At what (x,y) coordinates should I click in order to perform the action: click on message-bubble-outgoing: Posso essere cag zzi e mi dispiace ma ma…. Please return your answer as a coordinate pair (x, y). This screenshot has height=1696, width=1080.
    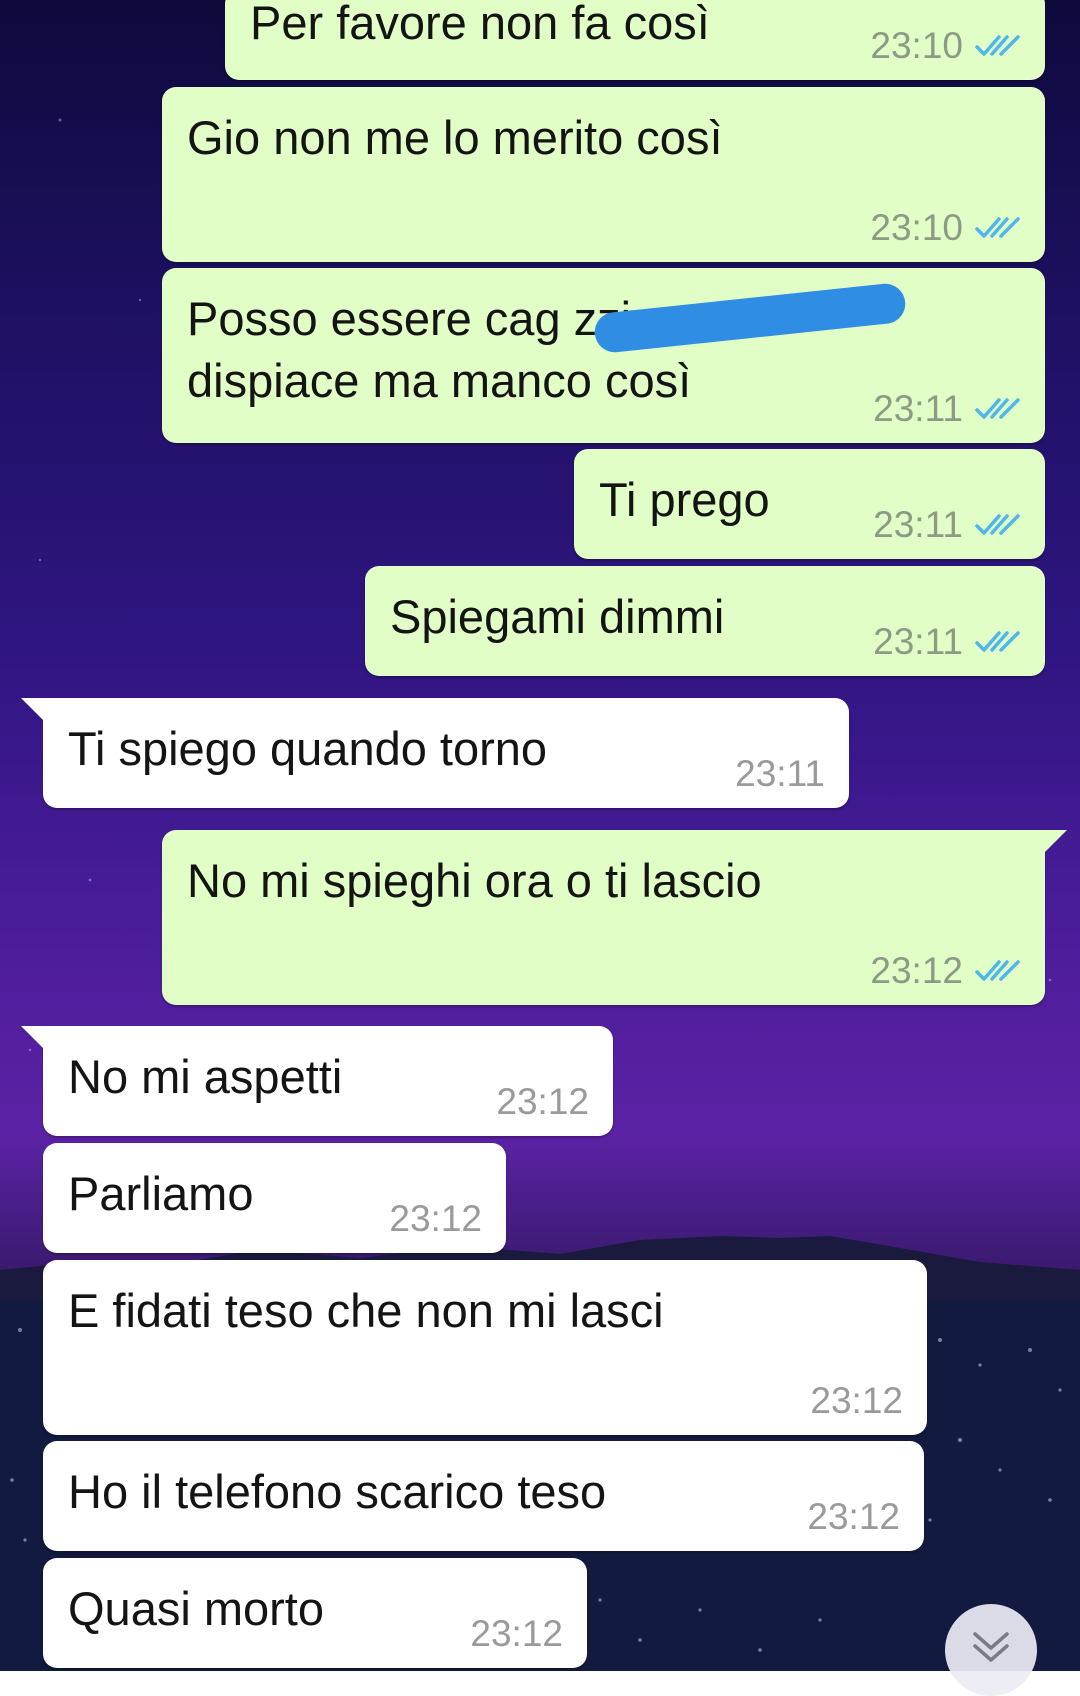
    Looking at the image, I should click on (603, 355).